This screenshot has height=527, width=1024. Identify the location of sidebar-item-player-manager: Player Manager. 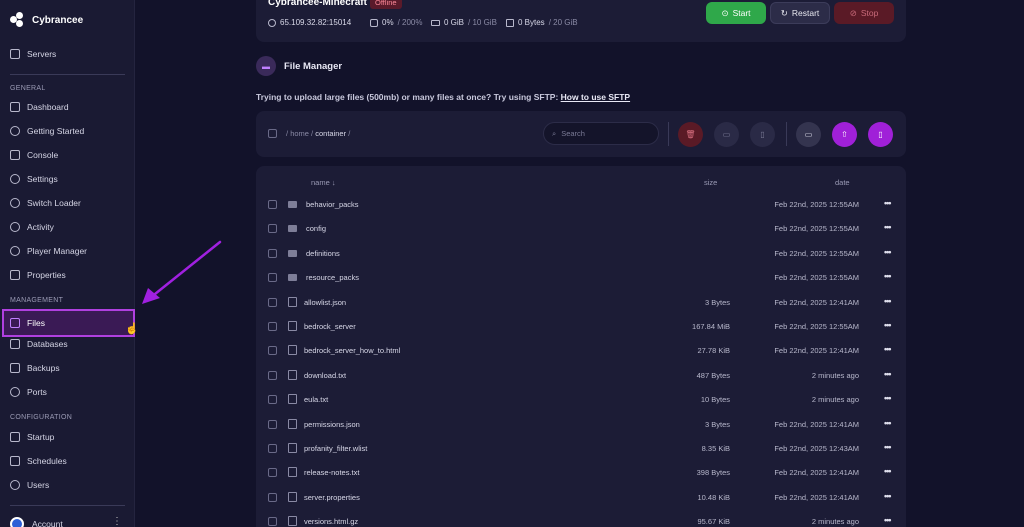
(67, 251).